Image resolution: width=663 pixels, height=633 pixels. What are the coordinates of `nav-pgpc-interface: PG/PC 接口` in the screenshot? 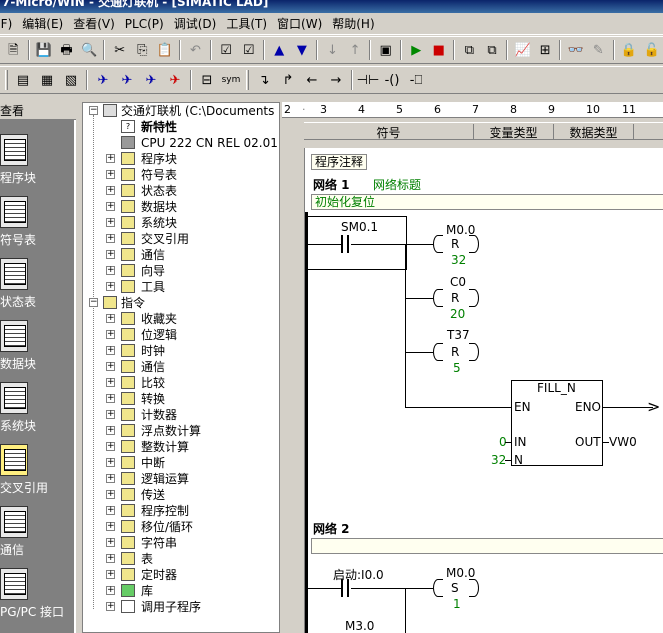 It's located at (38, 599).